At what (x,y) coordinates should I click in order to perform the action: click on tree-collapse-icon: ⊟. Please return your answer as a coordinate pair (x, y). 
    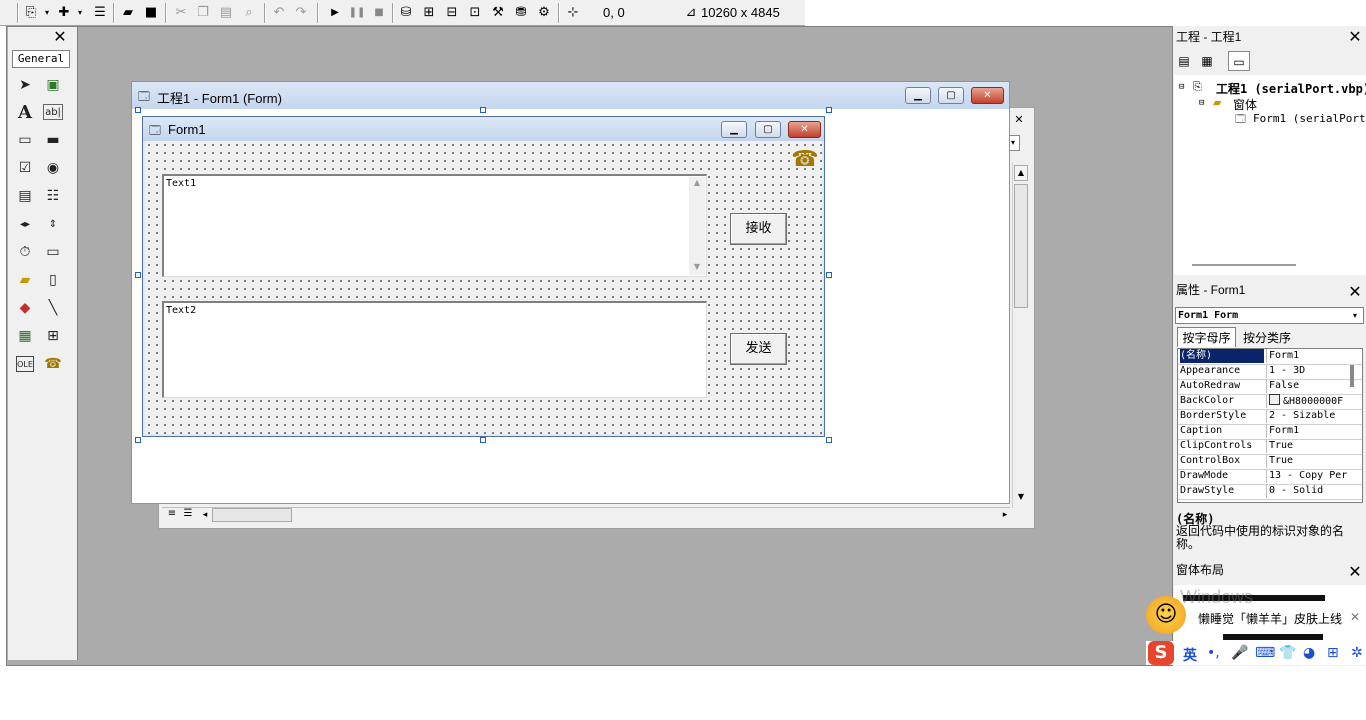
    Looking at the image, I should click on (1201, 103).